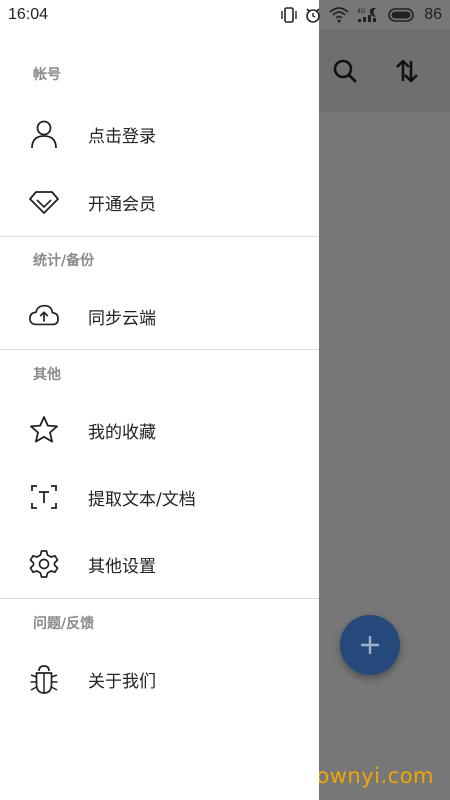 The height and width of the screenshot is (800, 450). Describe the element at coordinates (366, 776) in the screenshot. I see `watermark: Downyi.com` at that location.